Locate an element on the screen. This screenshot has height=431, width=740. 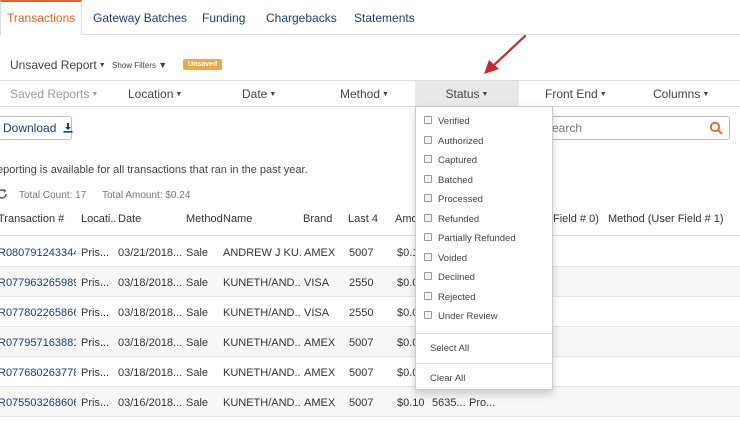
col-brand: Brand is located at coordinates (323, 219).